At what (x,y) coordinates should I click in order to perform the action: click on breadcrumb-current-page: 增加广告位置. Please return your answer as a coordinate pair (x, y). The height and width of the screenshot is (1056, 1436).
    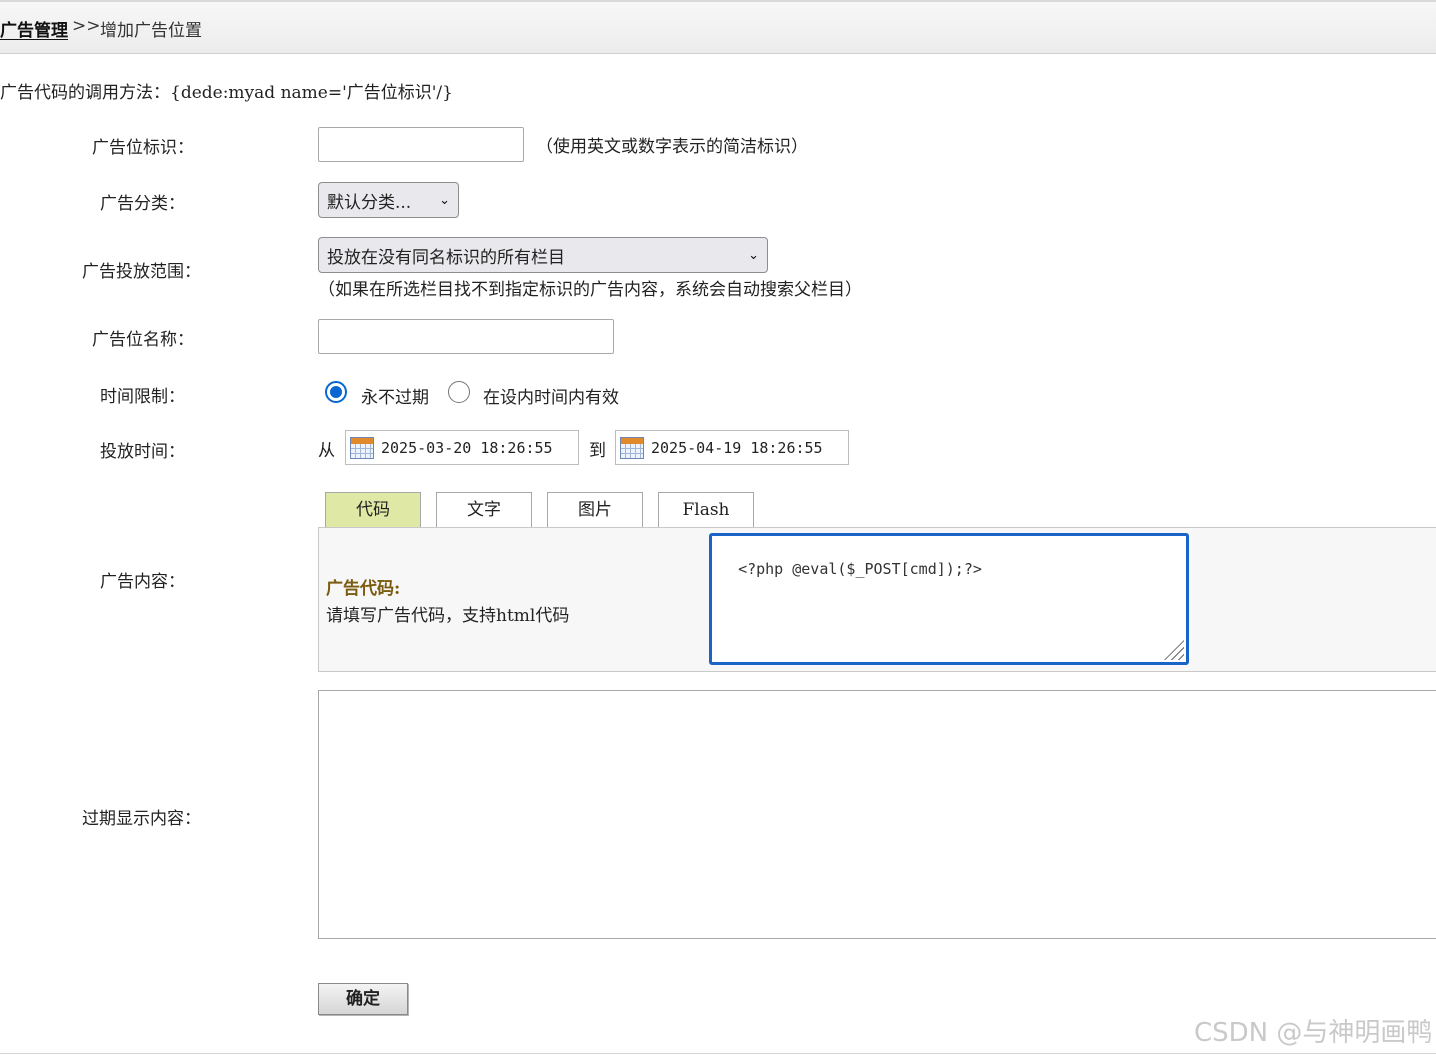
    Looking at the image, I should click on (151, 31).